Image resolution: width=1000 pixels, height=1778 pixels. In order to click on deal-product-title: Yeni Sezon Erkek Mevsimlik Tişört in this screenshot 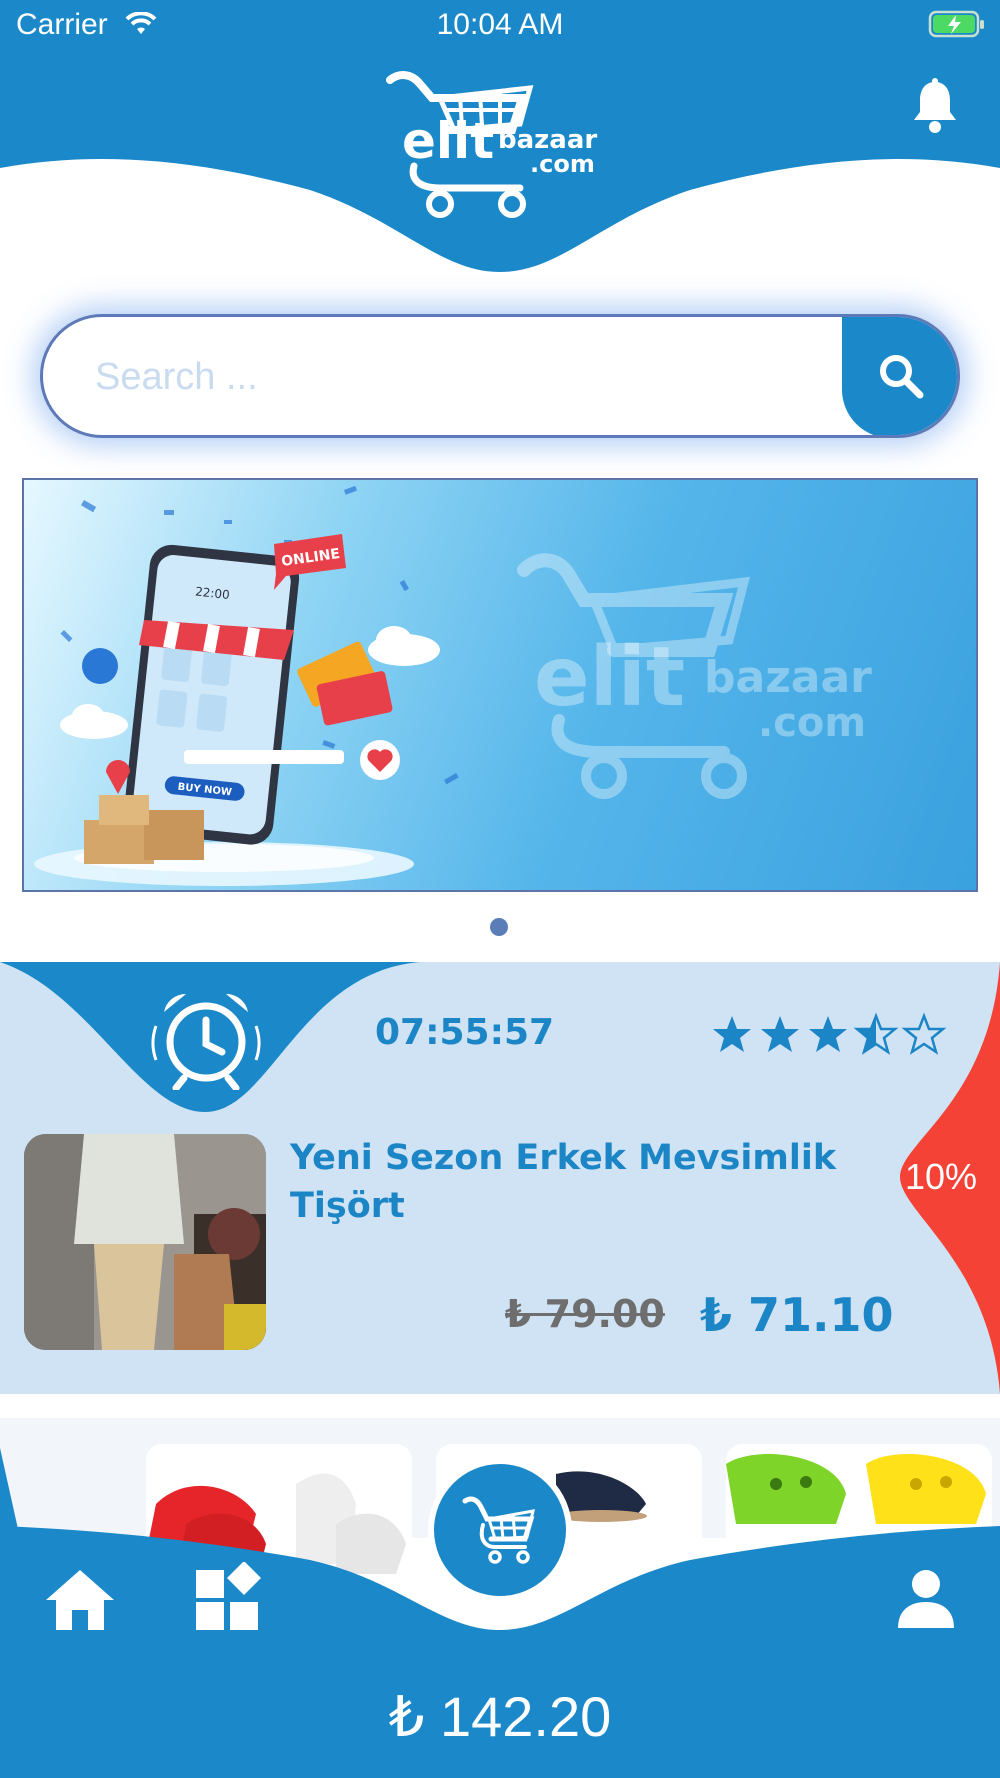, I will do `click(590, 1182)`.